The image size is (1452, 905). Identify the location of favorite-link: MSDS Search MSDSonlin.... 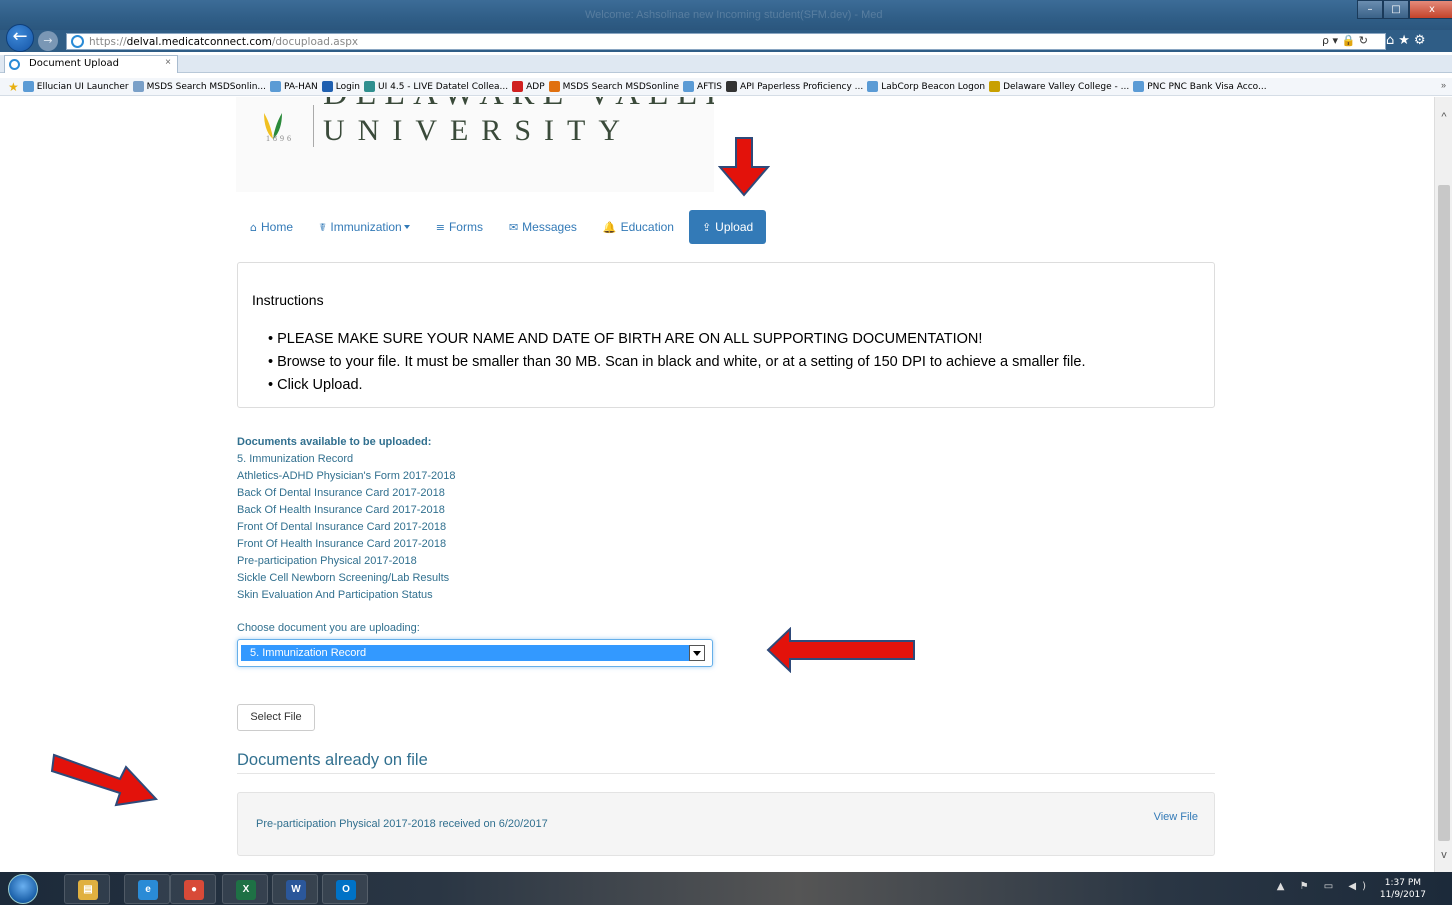
(199, 86).